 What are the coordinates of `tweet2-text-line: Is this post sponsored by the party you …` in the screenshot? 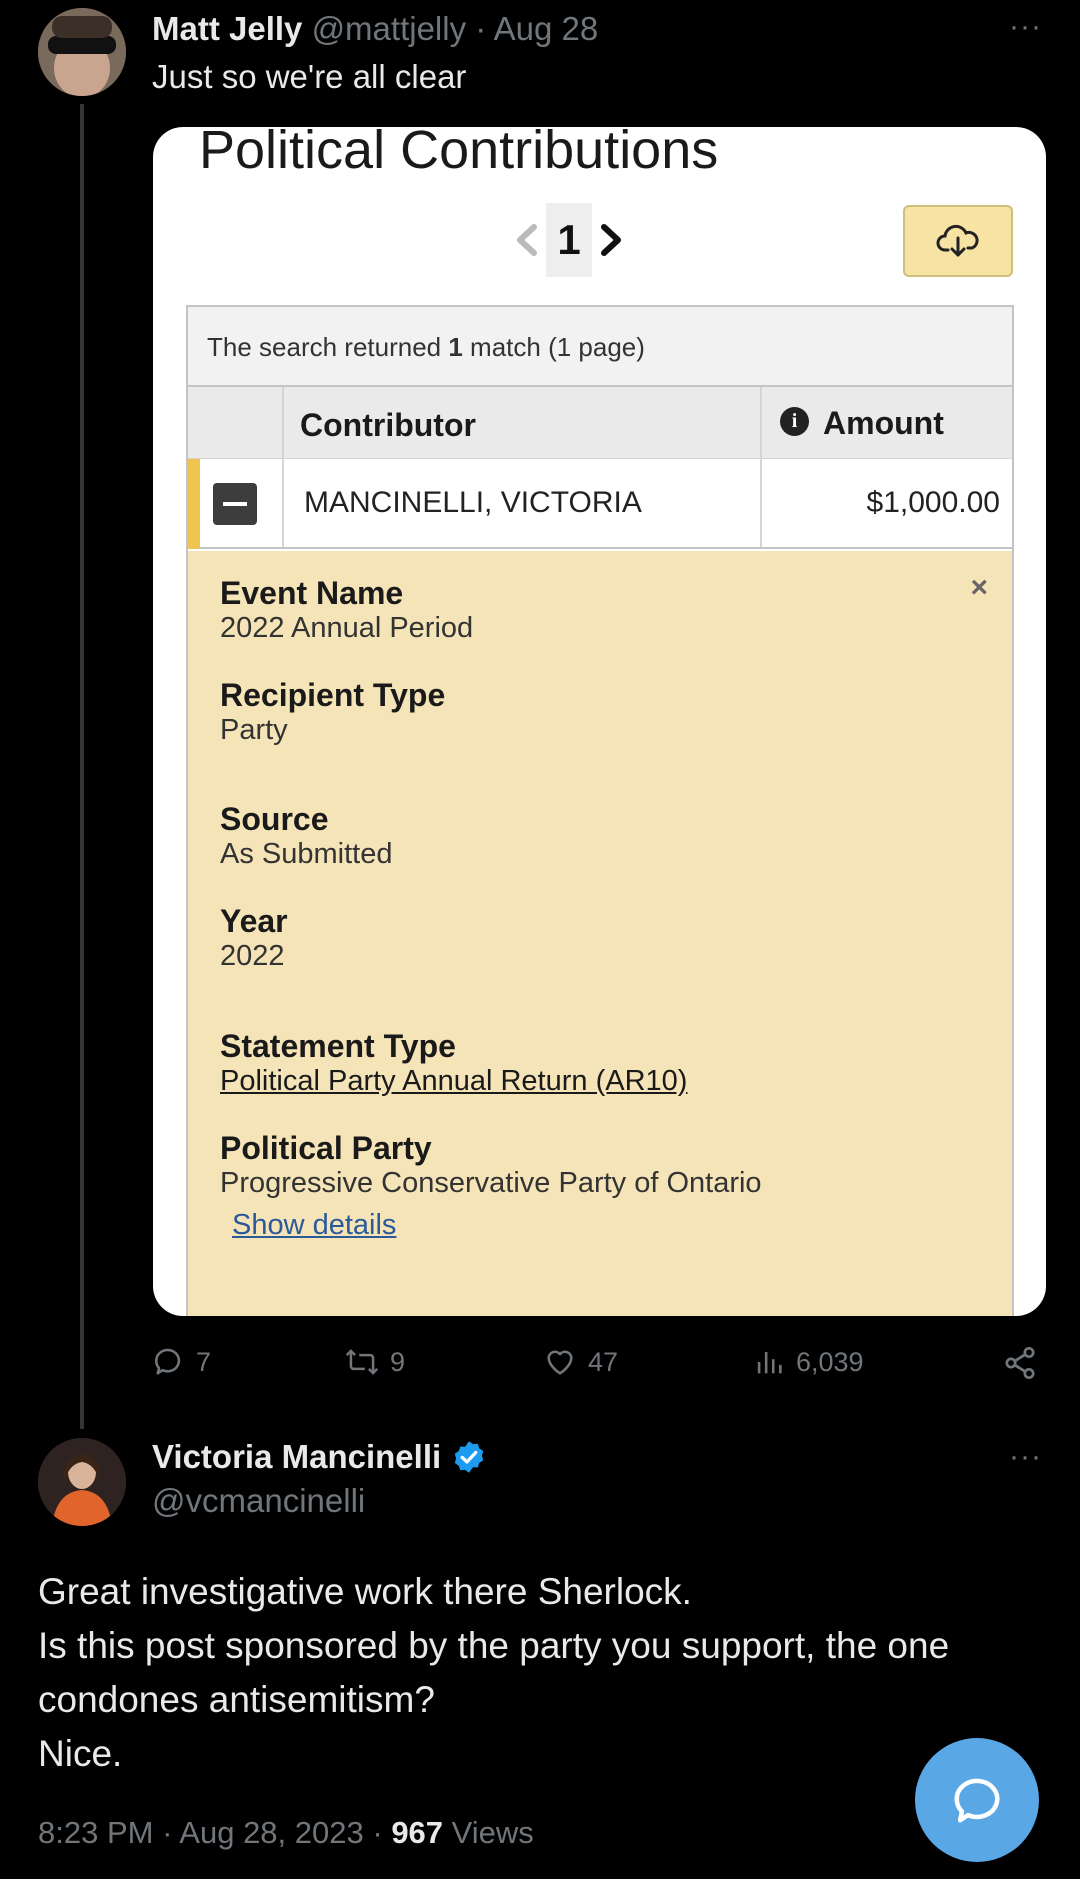 It's located at (494, 1672).